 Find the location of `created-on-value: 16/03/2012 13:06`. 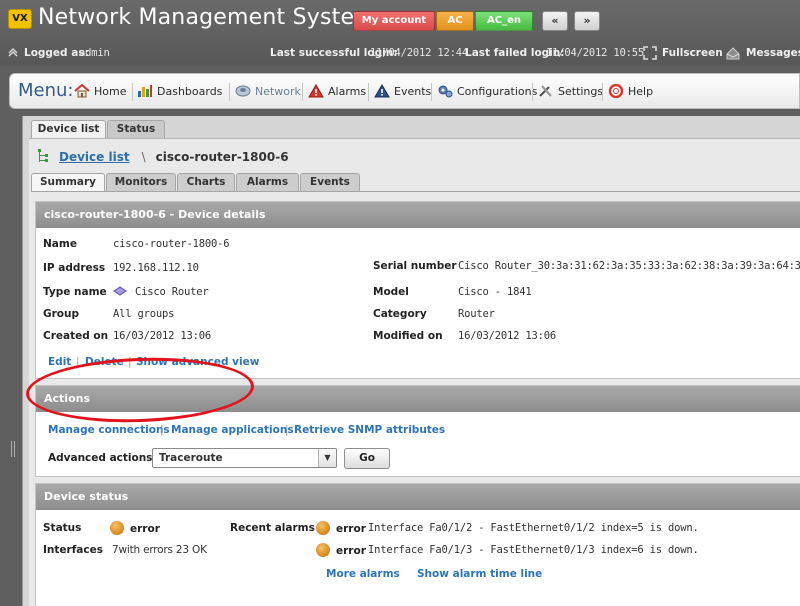

created-on-value: 16/03/2012 13:06 is located at coordinates (162, 336).